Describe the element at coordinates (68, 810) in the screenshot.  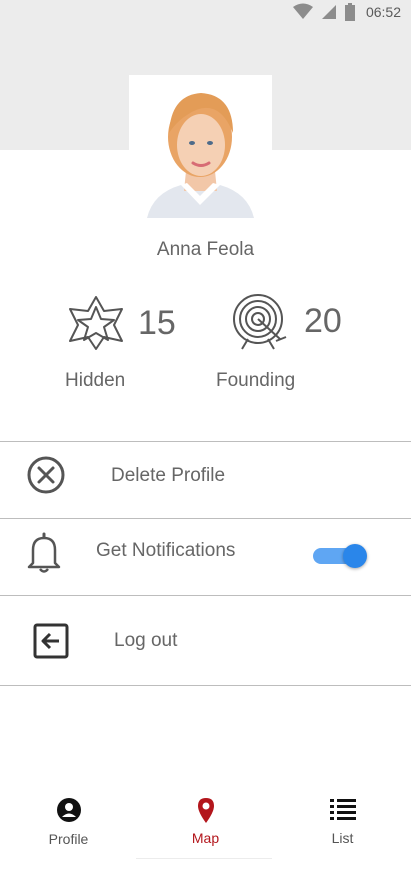
I see `user-circle-icon` at that location.